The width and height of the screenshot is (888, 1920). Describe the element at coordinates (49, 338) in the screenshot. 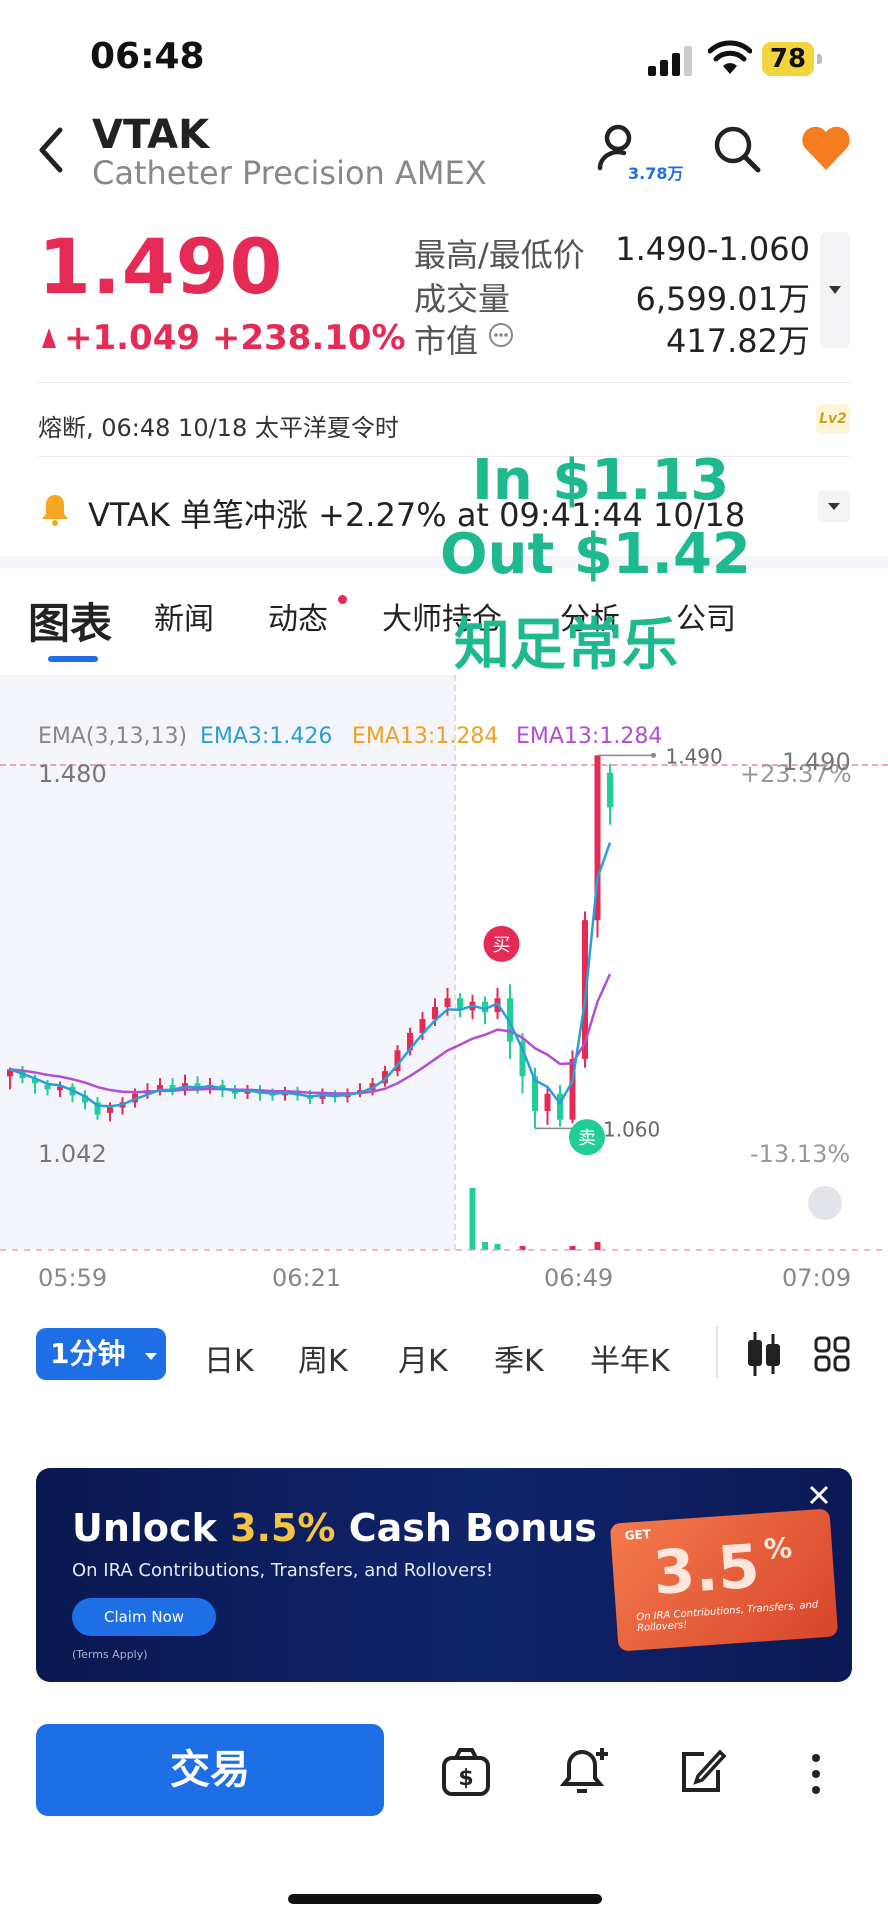

I see `up-arrow-icon` at that location.